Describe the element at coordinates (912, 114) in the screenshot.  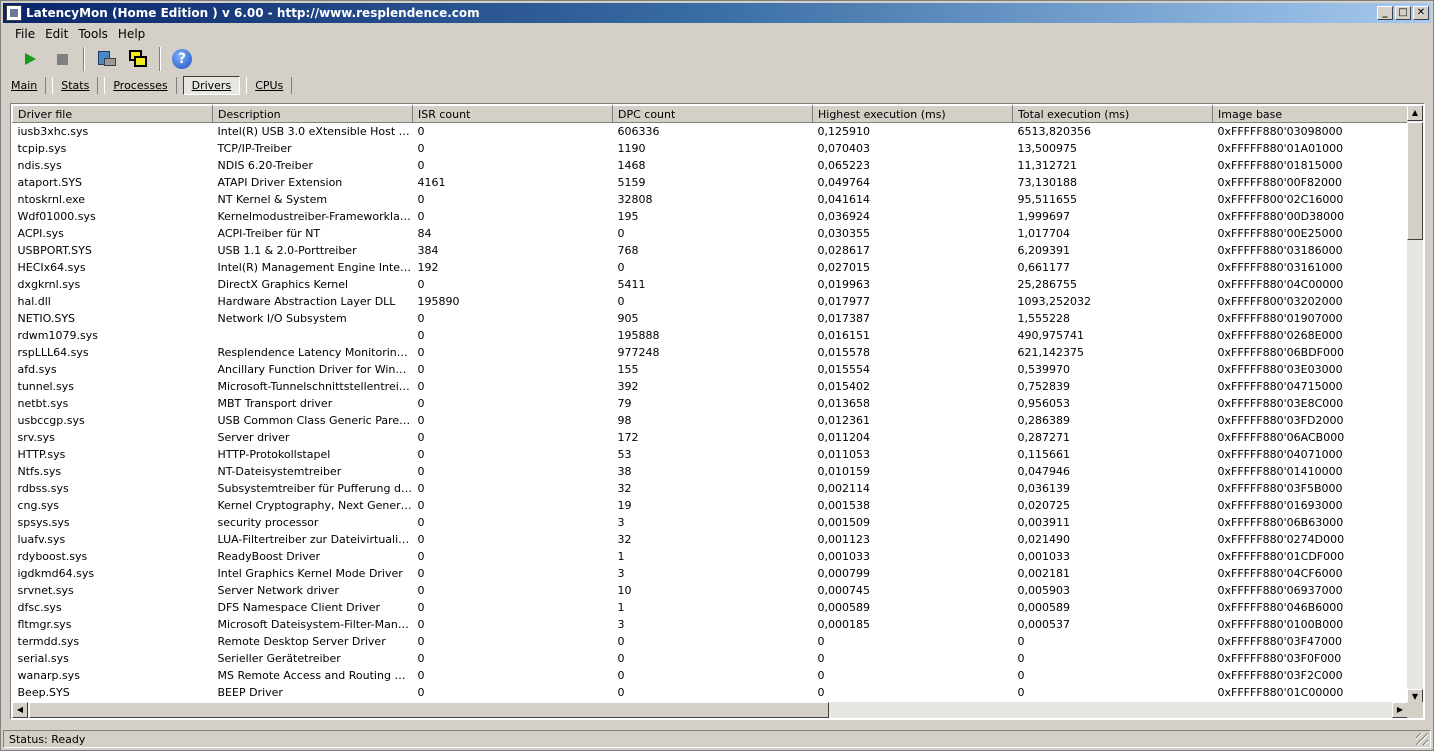
I see `column-header: Highest execution (ms)` at that location.